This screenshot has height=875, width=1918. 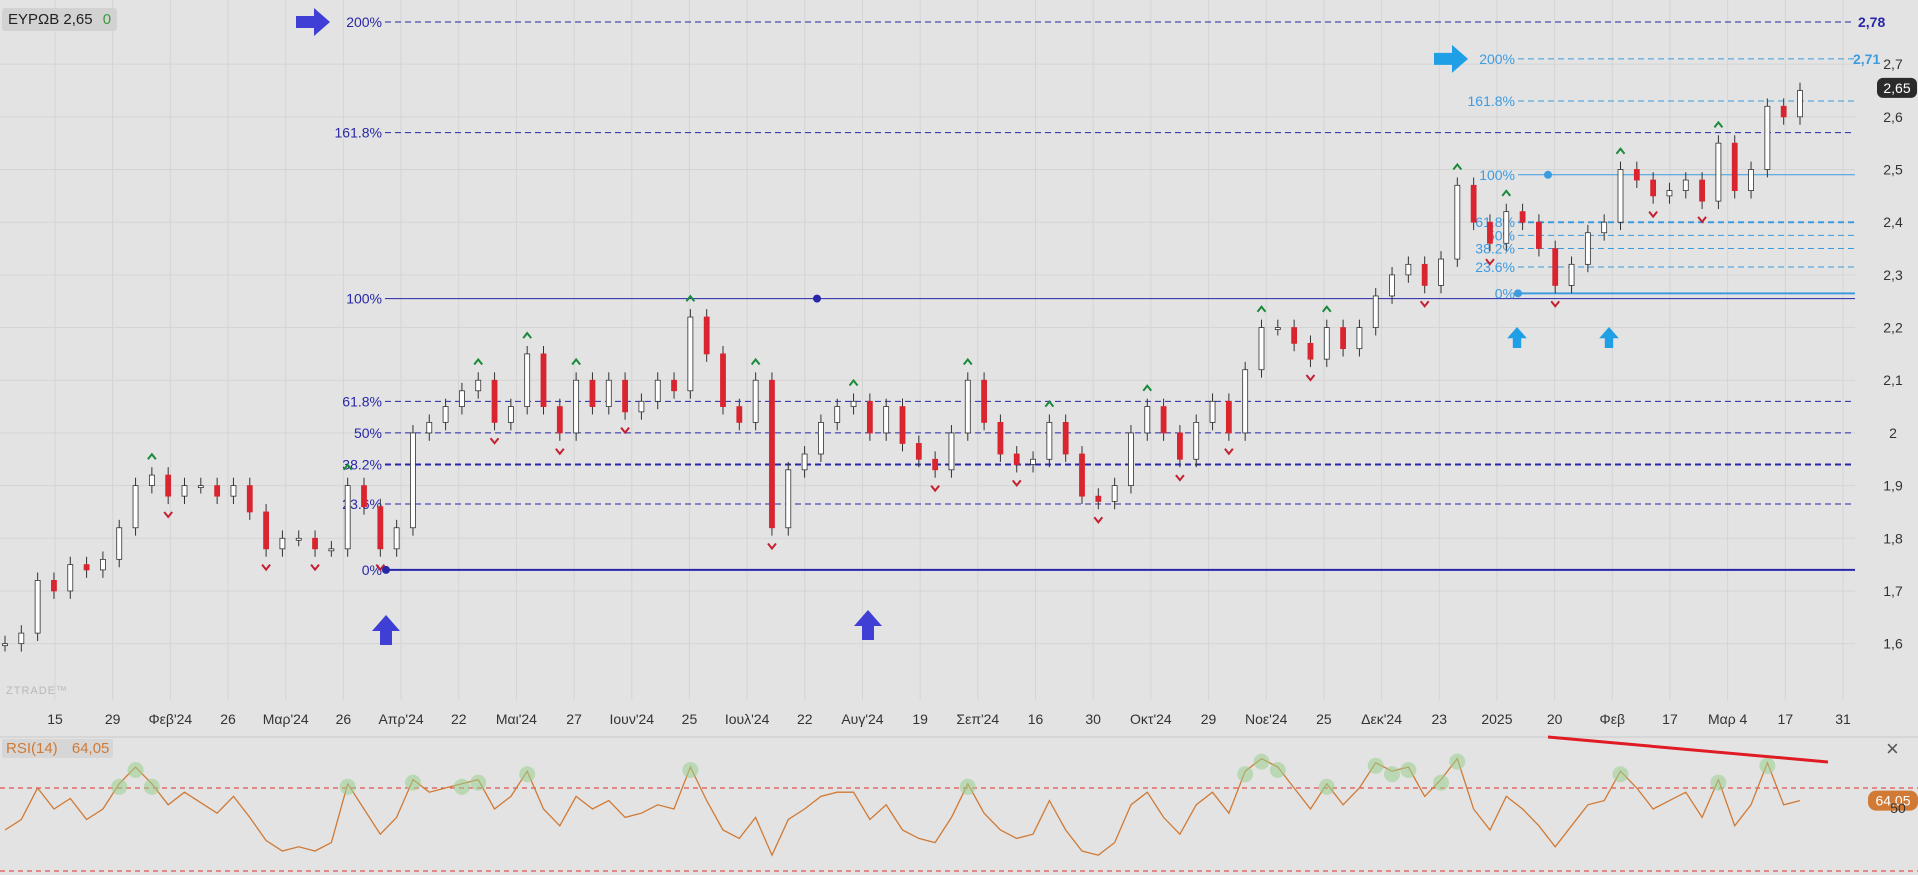 What do you see at coordinates (1893, 222) in the screenshot?
I see `y-tick-label: 2,4` at bounding box center [1893, 222].